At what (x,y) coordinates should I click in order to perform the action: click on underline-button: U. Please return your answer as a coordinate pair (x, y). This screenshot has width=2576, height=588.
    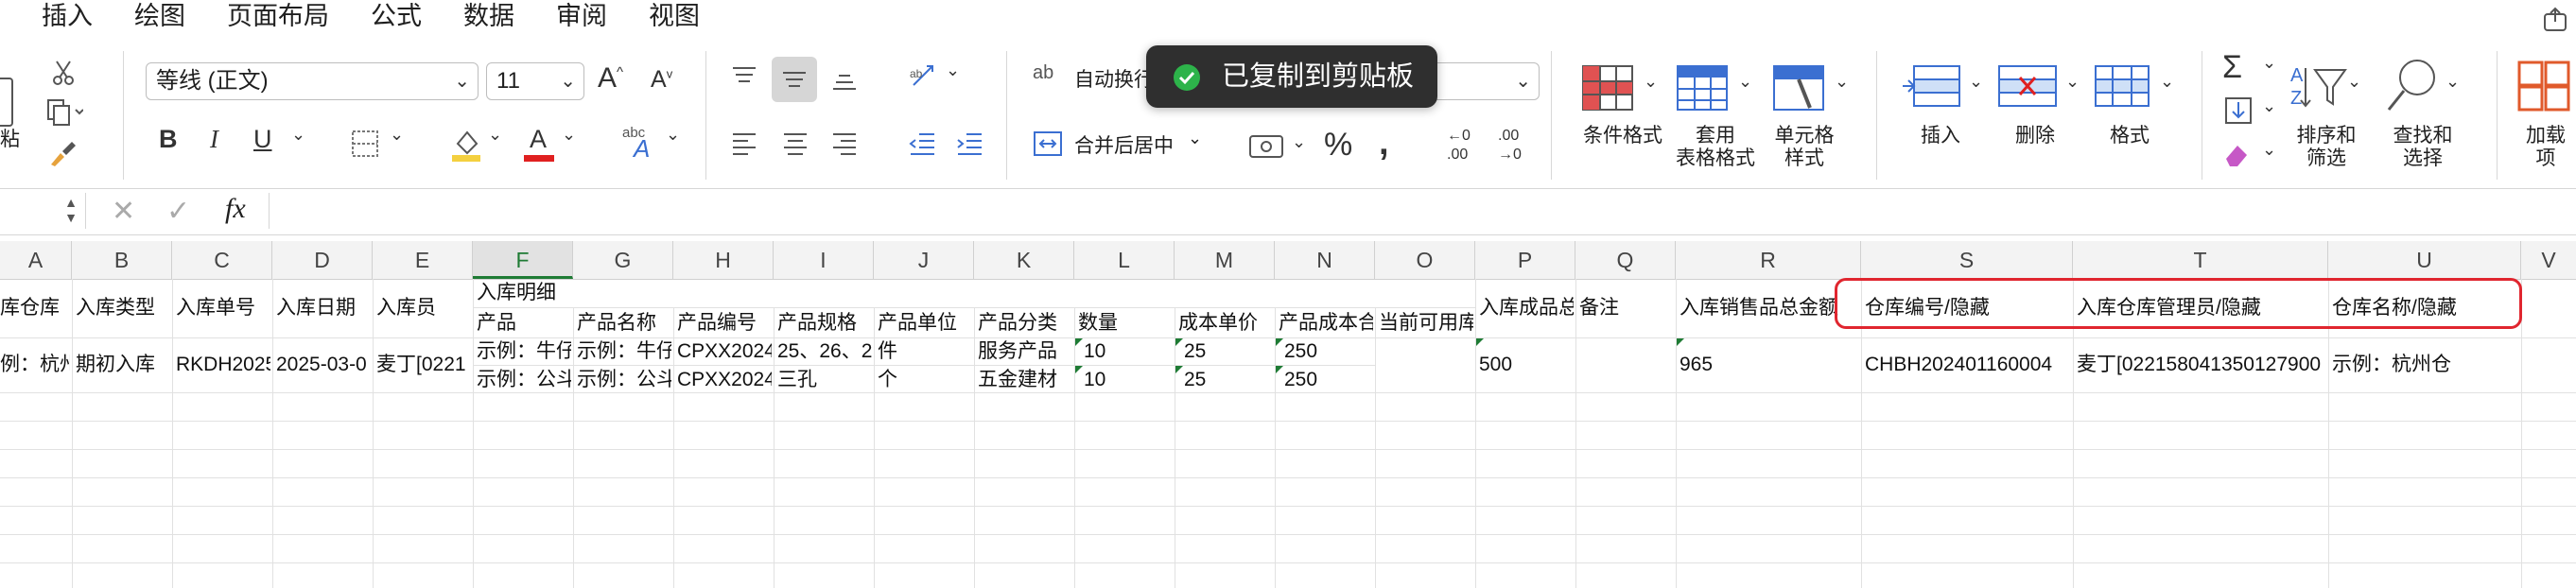
    Looking at the image, I should click on (262, 139).